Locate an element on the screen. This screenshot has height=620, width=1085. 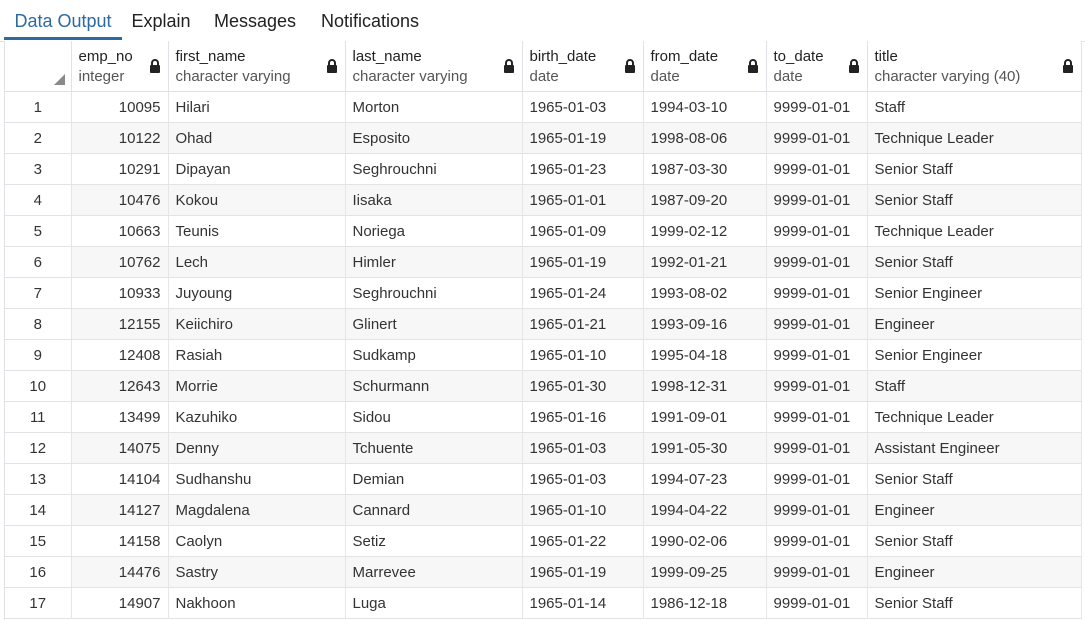
emp-no-cell: 14476 is located at coordinates (120, 572).